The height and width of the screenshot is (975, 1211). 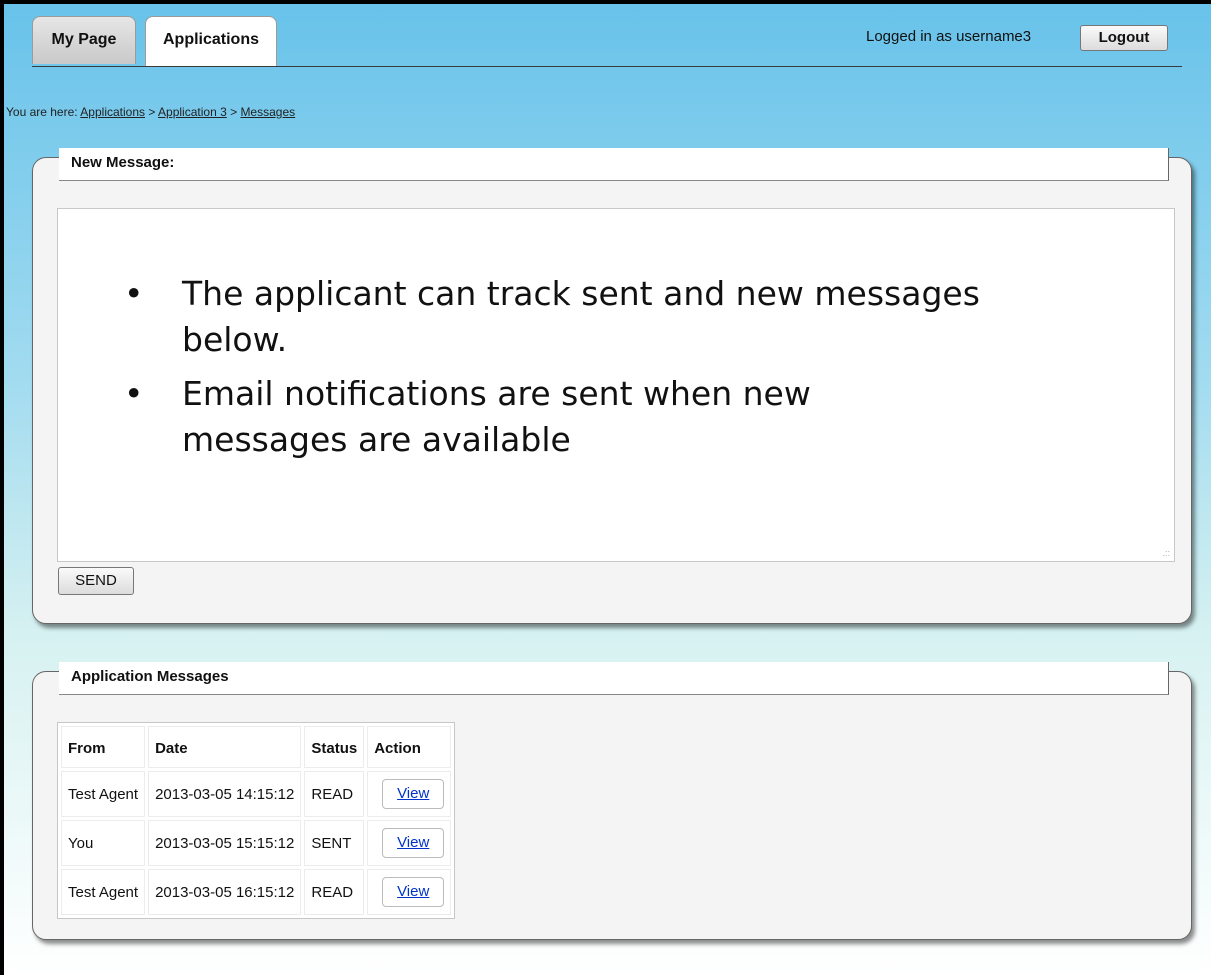 I want to click on cell-date: 2013-03-05 14:15:12, so click(x=225, y=794).